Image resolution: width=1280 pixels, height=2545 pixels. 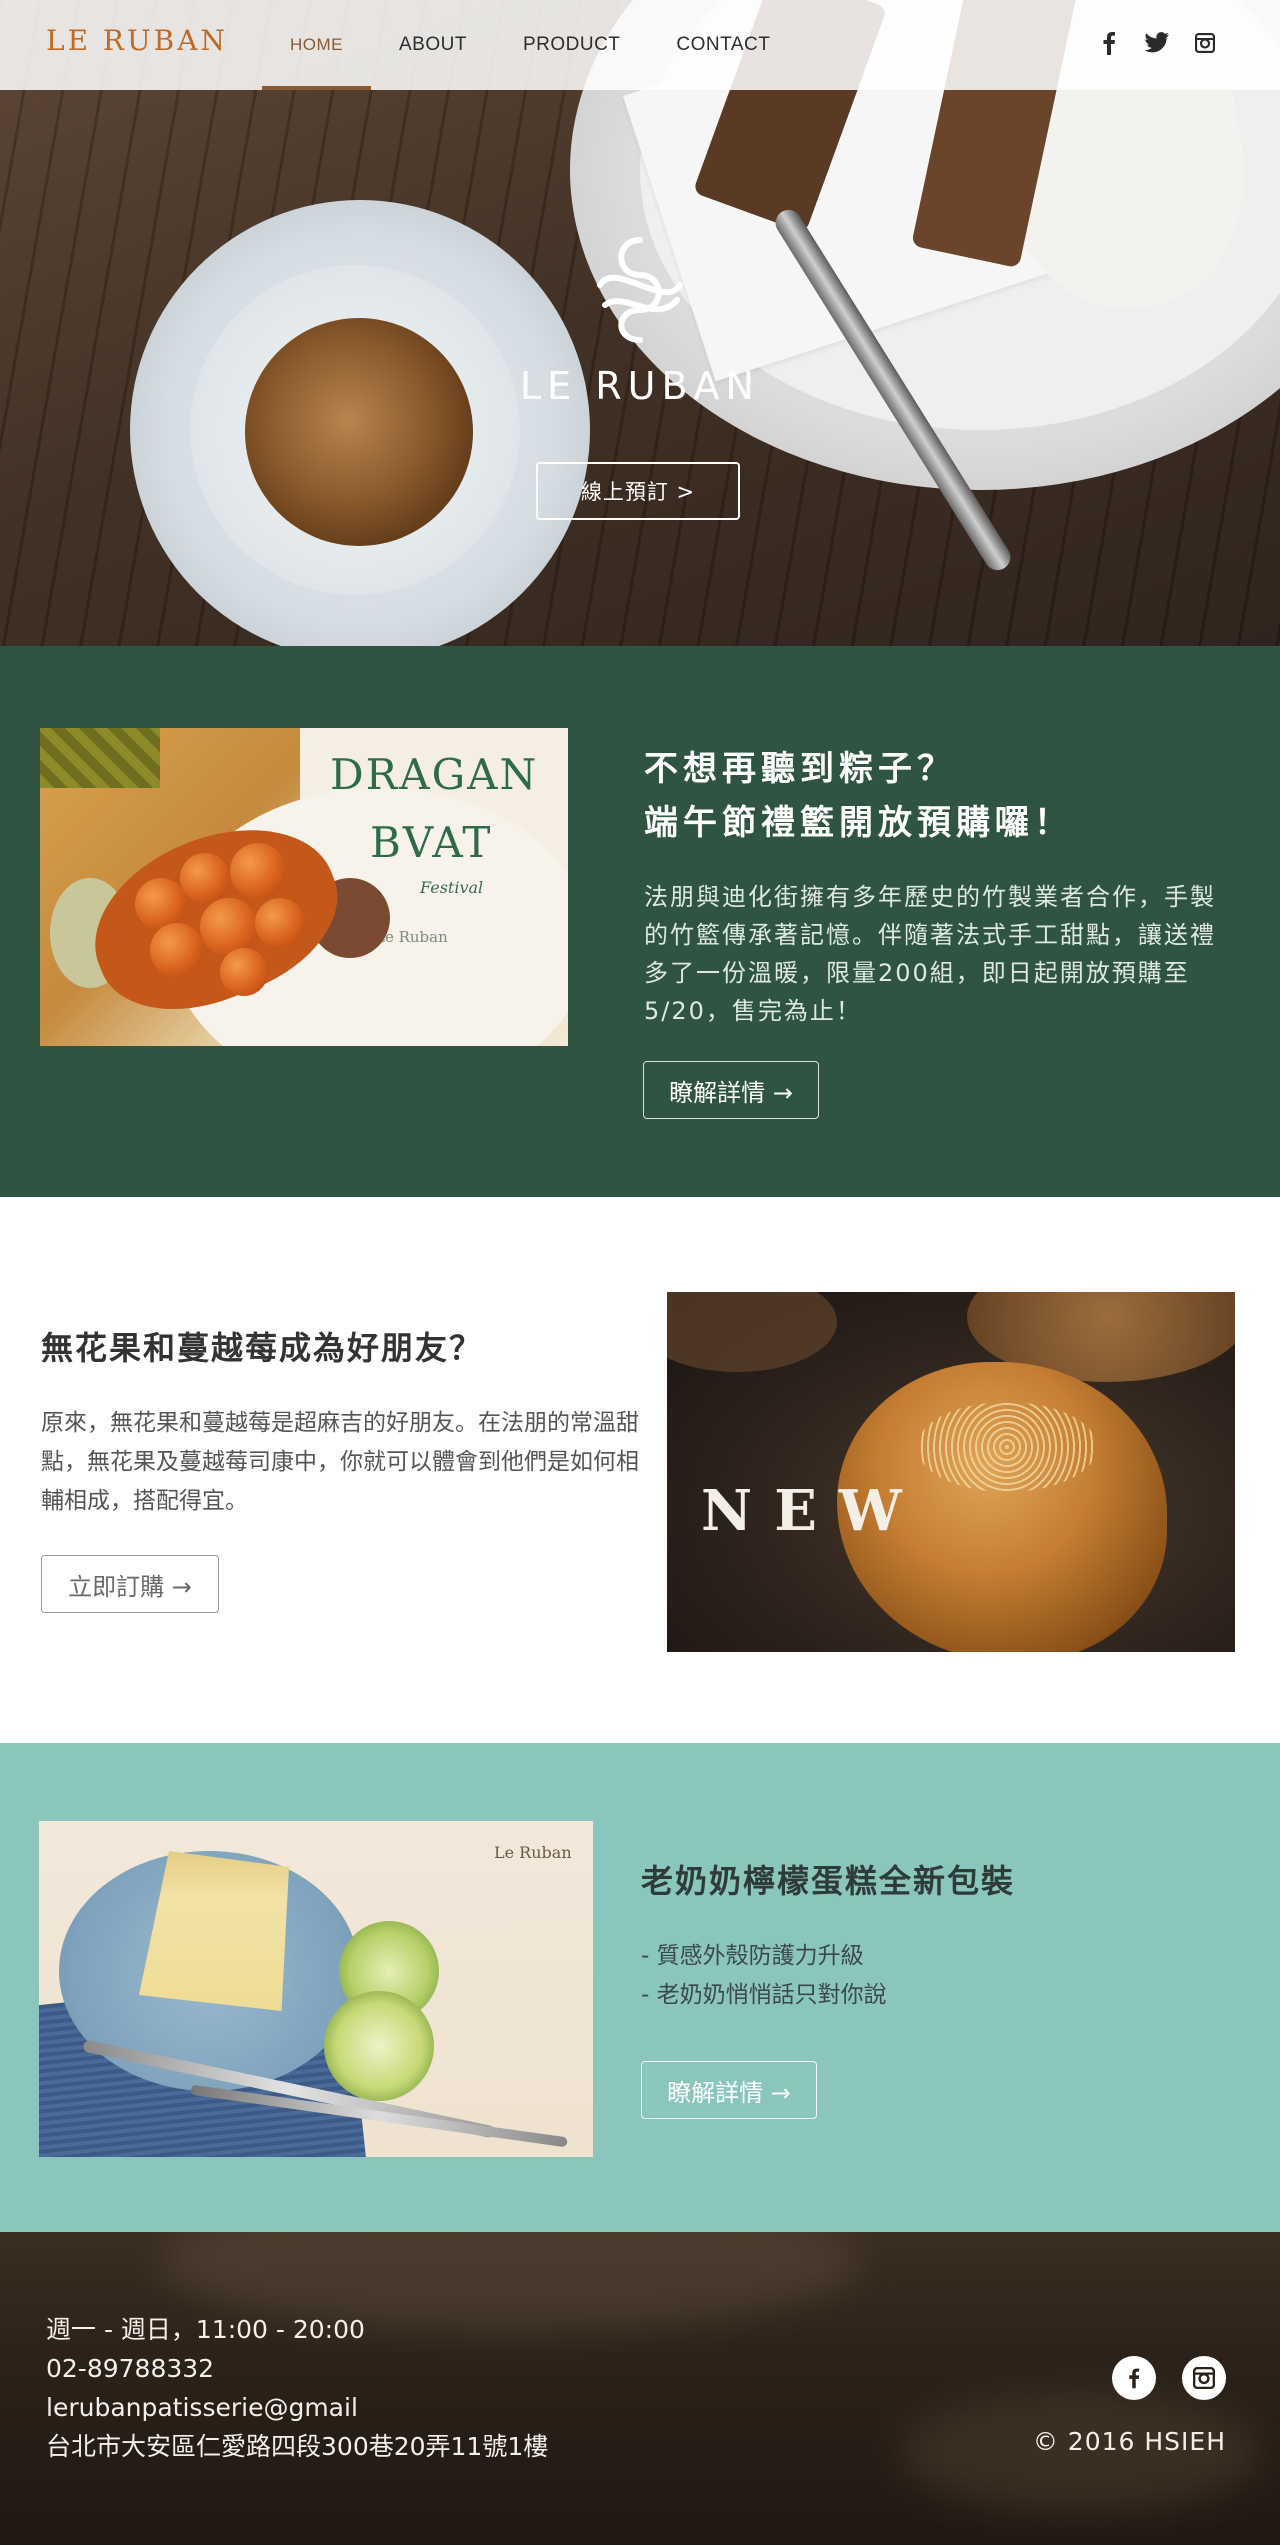 What do you see at coordinates (100, 758) in the screenshot?
I see `pineapple-decor` at bounding box center [100, 758].